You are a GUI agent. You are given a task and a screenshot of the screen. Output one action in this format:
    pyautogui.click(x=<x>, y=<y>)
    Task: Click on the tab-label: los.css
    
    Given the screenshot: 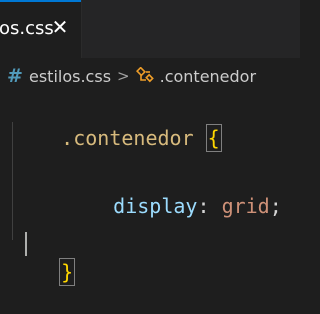 What is the action you would take?
    pyautogui.click(x=27, y=28)
    